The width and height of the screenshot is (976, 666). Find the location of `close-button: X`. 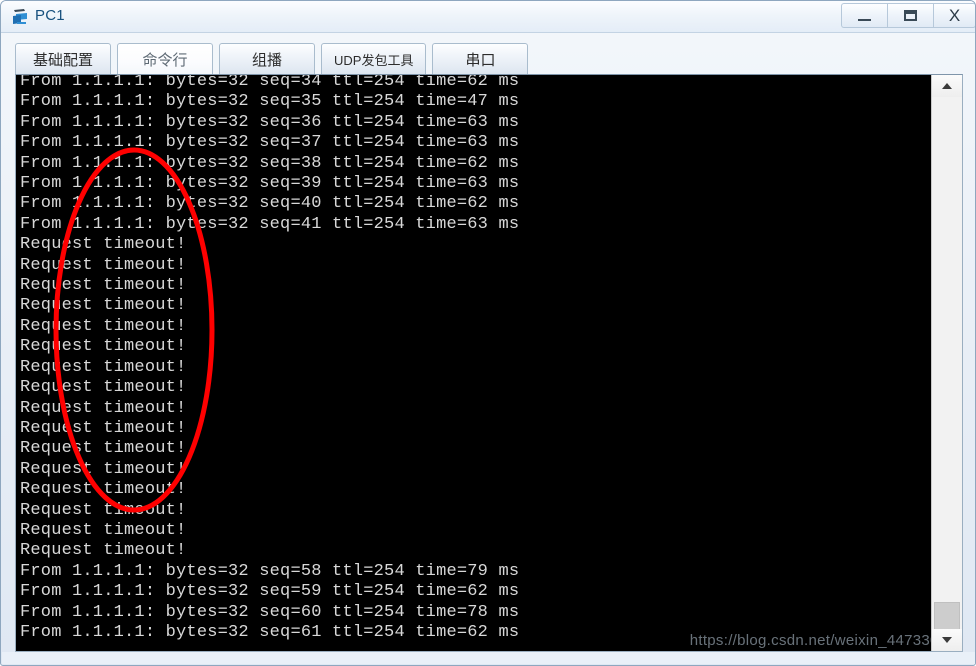

close-button: X is located at coordinates (954, 15).